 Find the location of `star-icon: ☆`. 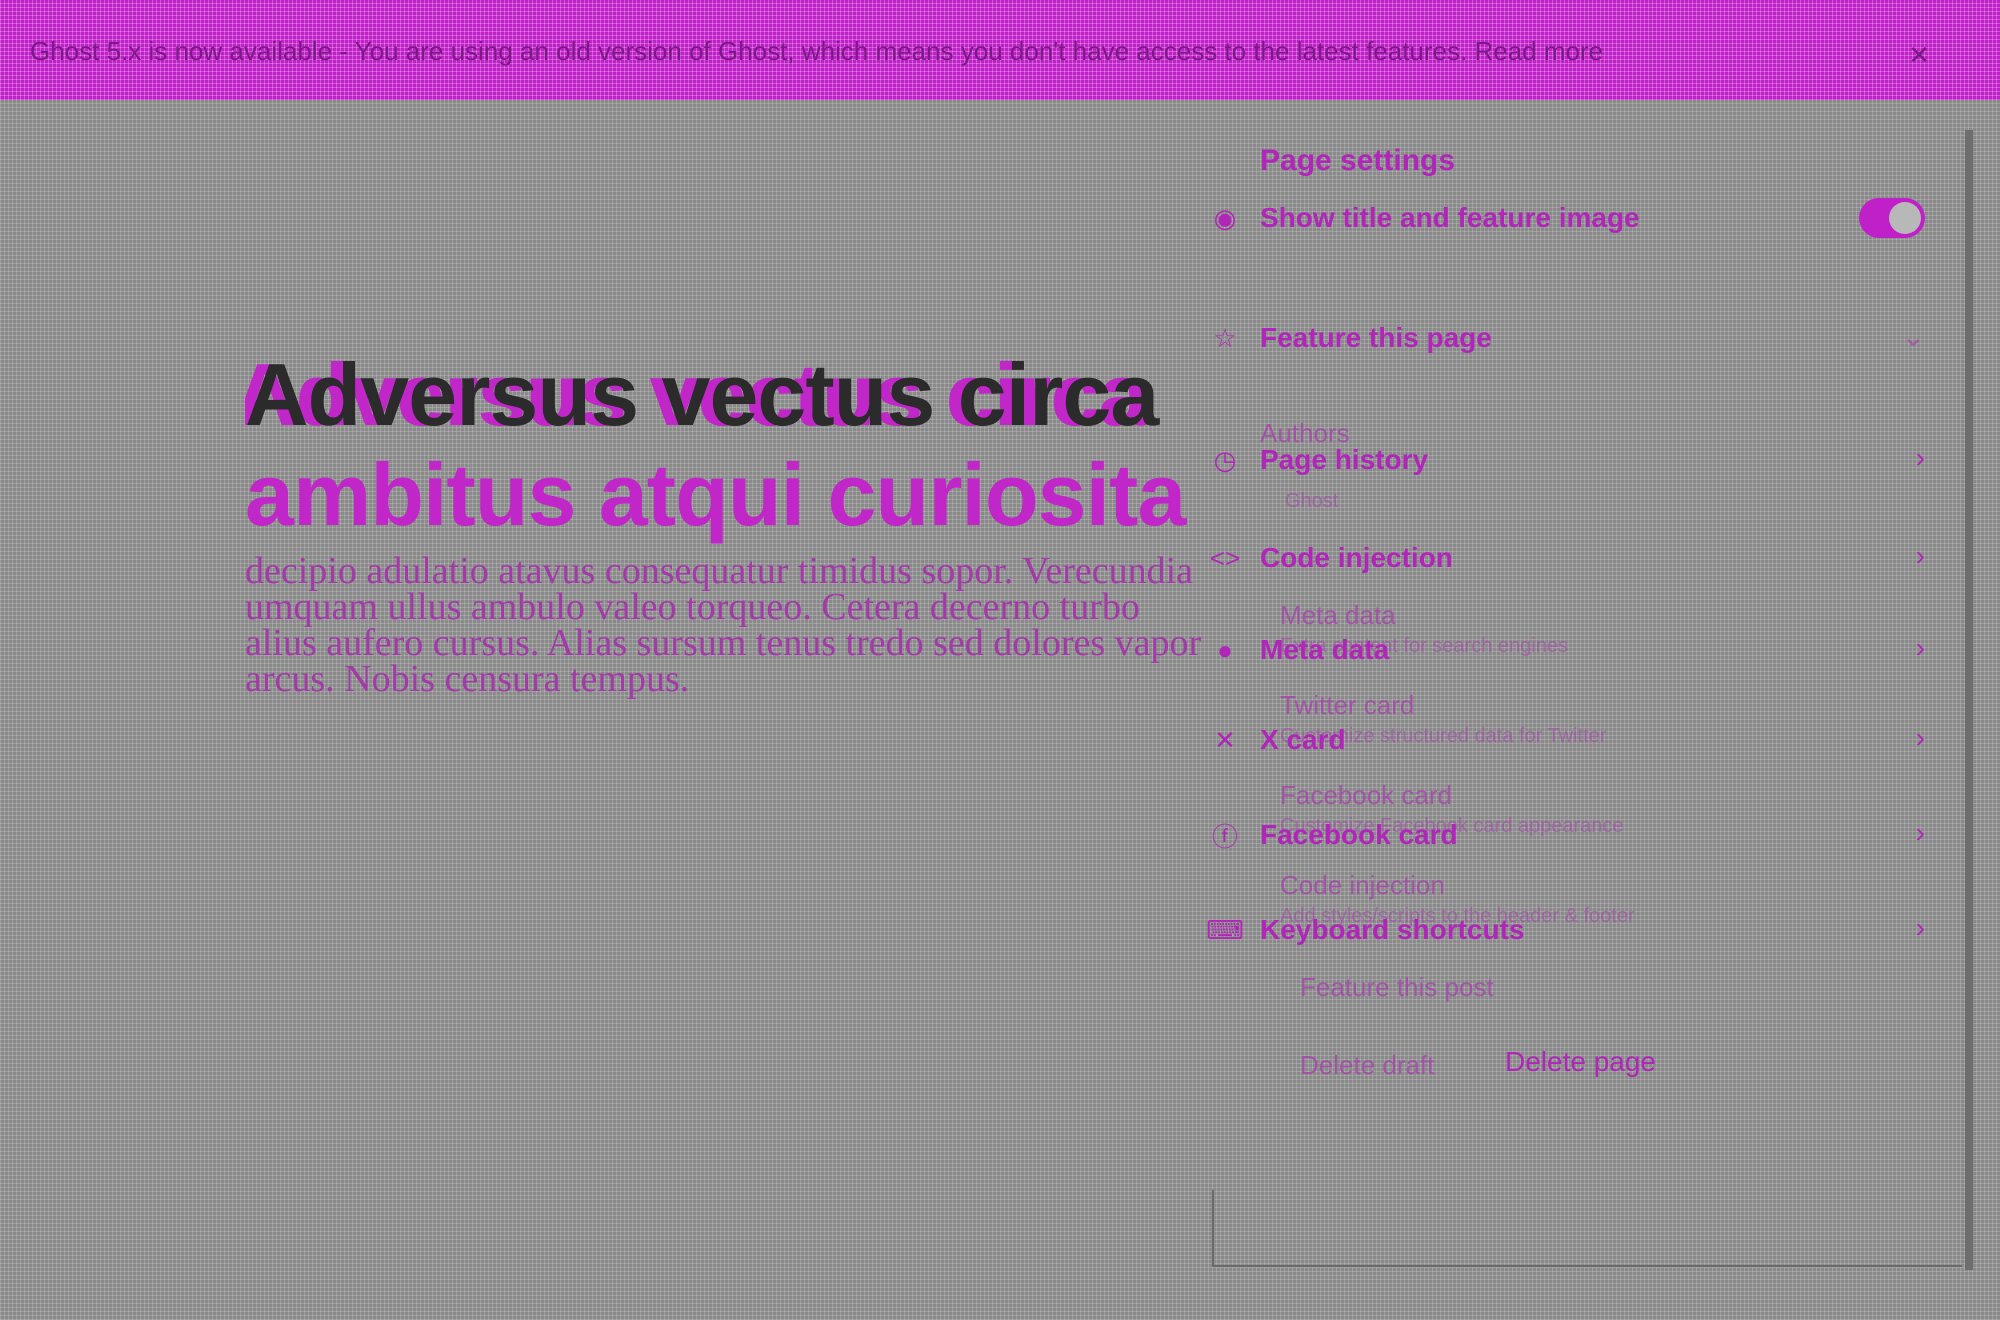

star-icon: ☆ is located at coordinates (1225, 337).